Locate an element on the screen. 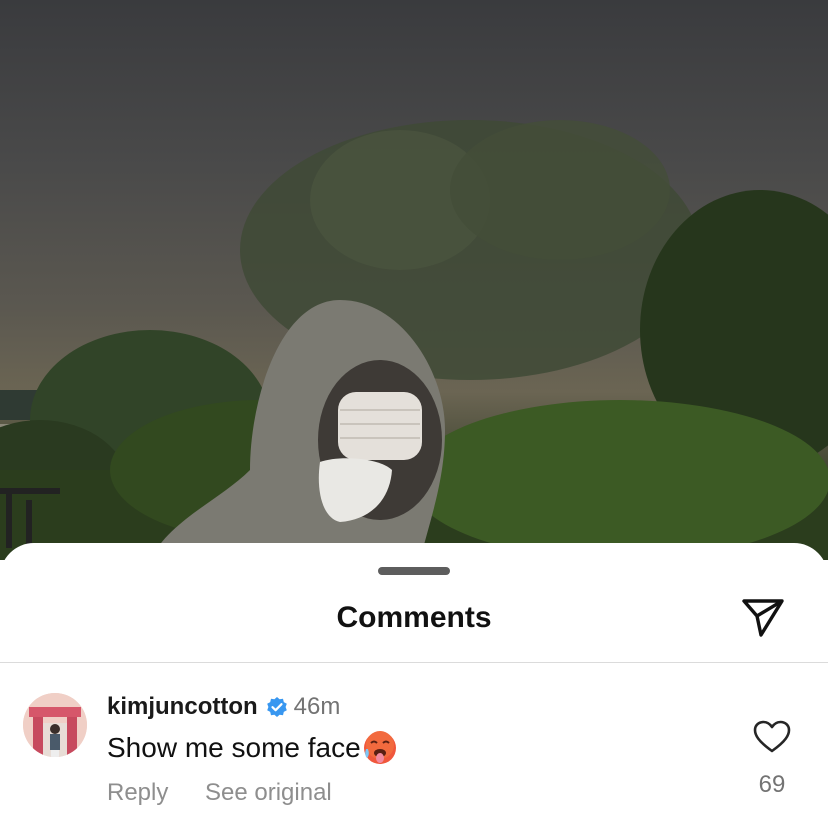  comment-body: Show me some face is located at coordinates (252, 748).